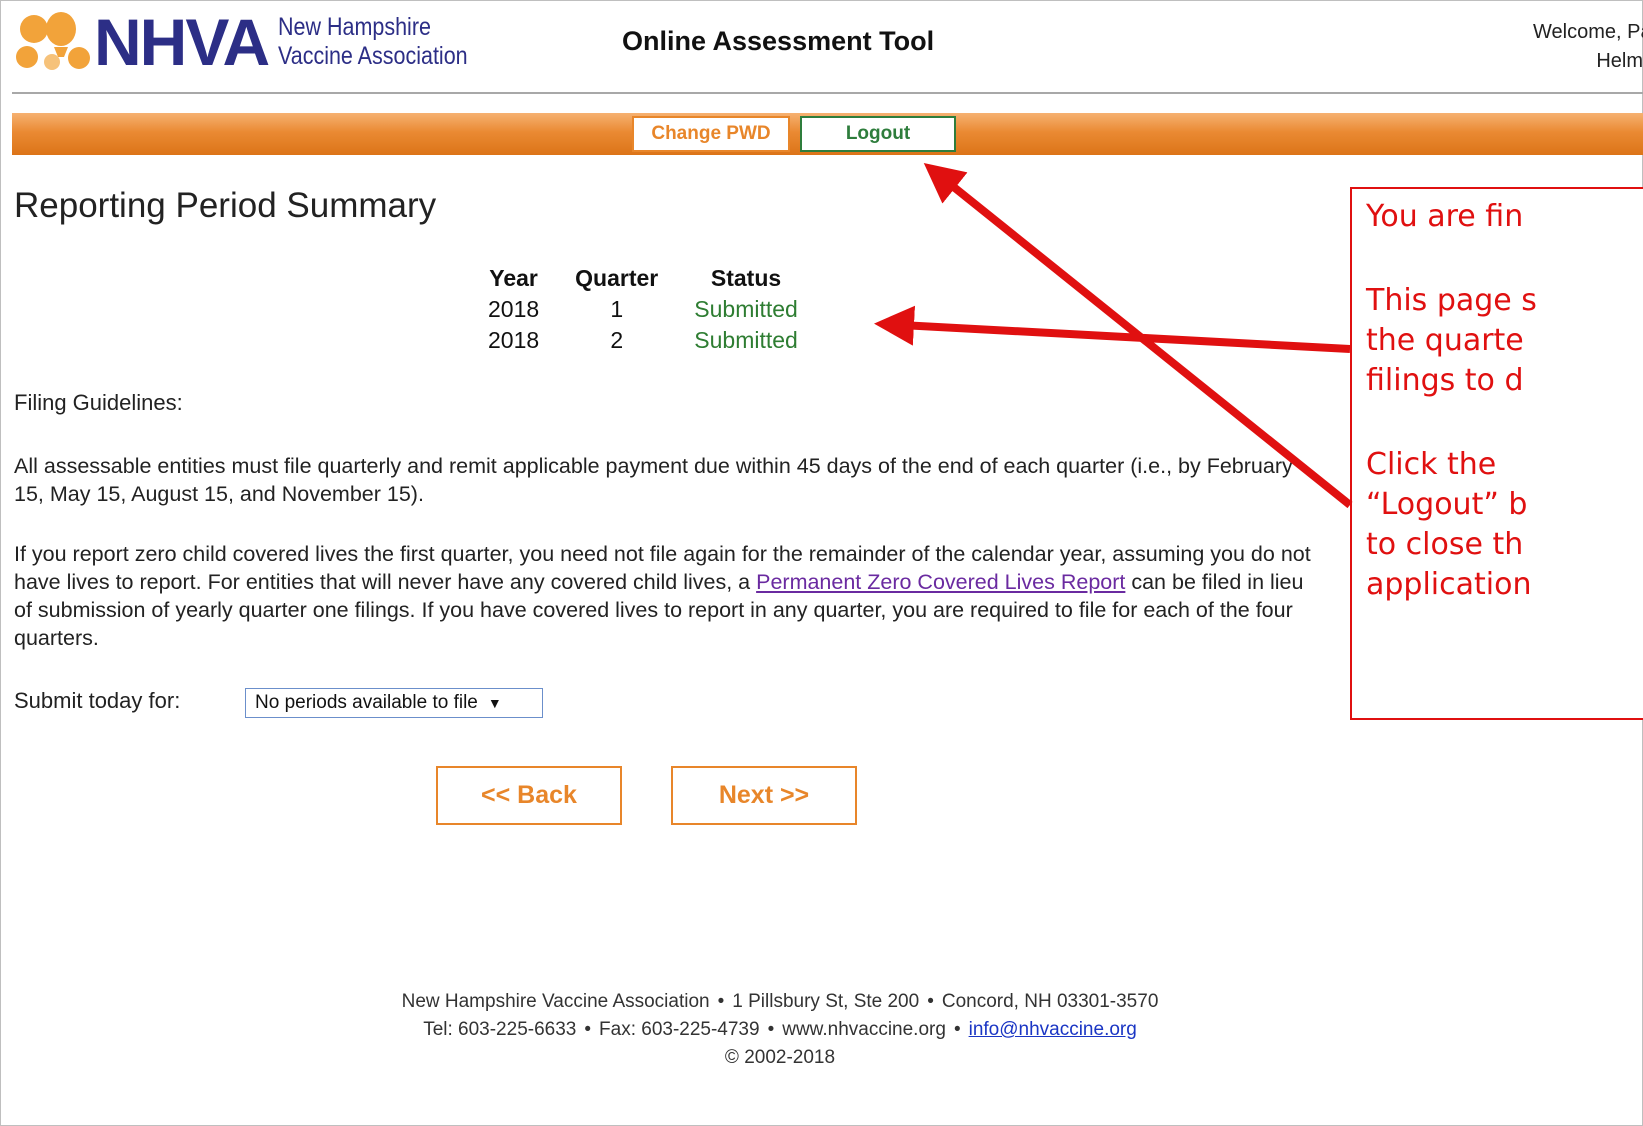 The width and height of the screenshot is (1643, 1126). What do you see at coordinates (780, 1057) in the screenshot?
I see `footer-copyright: © 2002-2018` at bounding box center [780, 1057].